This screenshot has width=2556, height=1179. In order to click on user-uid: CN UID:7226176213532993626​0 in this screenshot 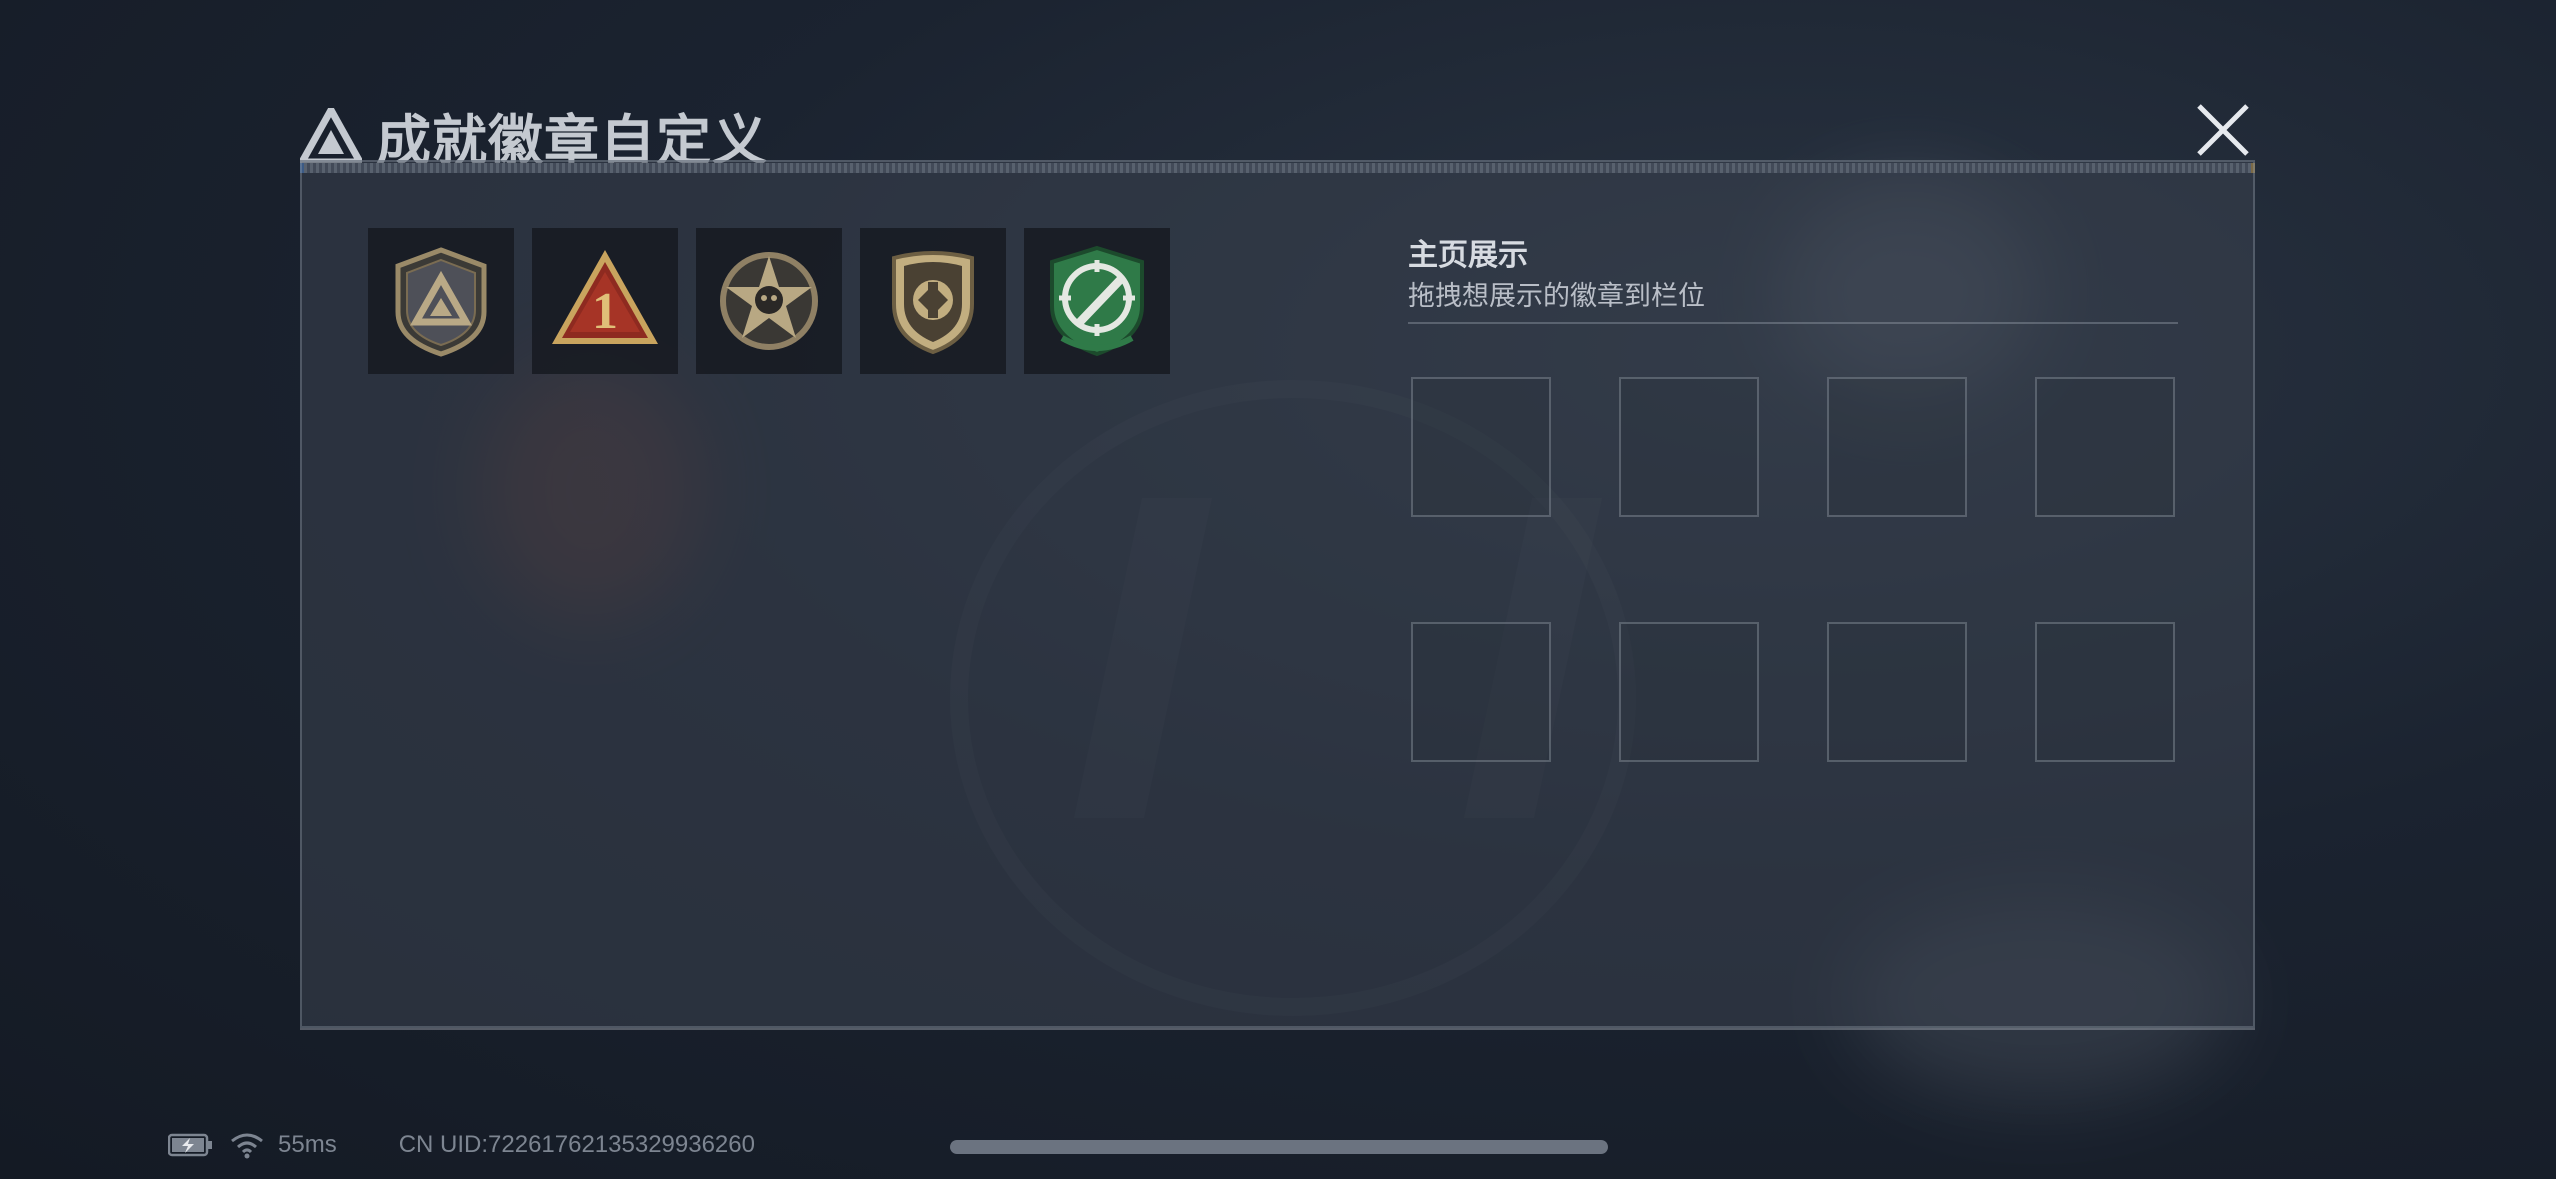, I will do `click(576, 1144)`.